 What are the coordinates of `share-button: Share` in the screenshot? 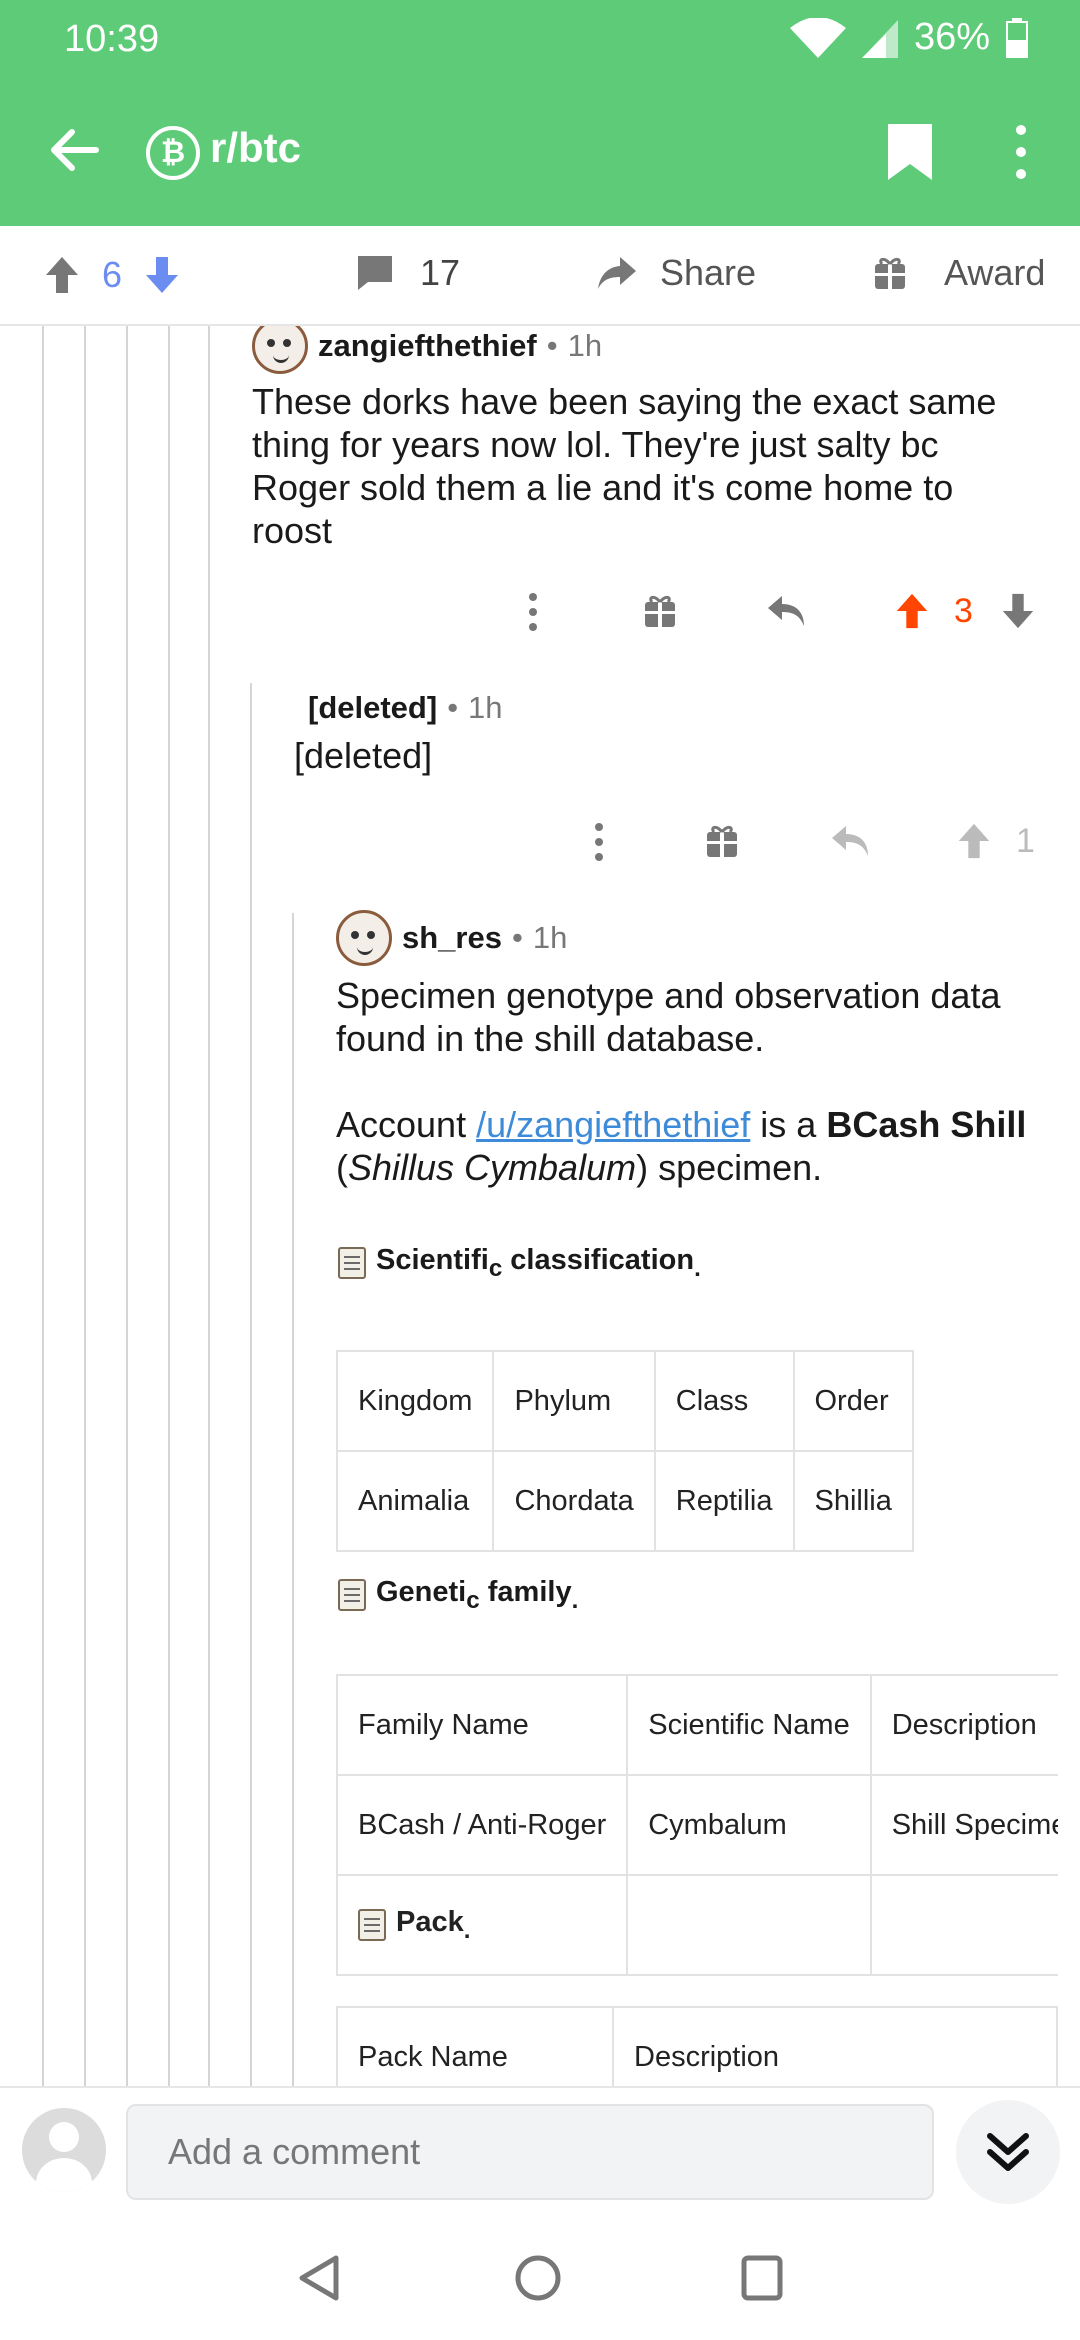 It's located at (676, 273).